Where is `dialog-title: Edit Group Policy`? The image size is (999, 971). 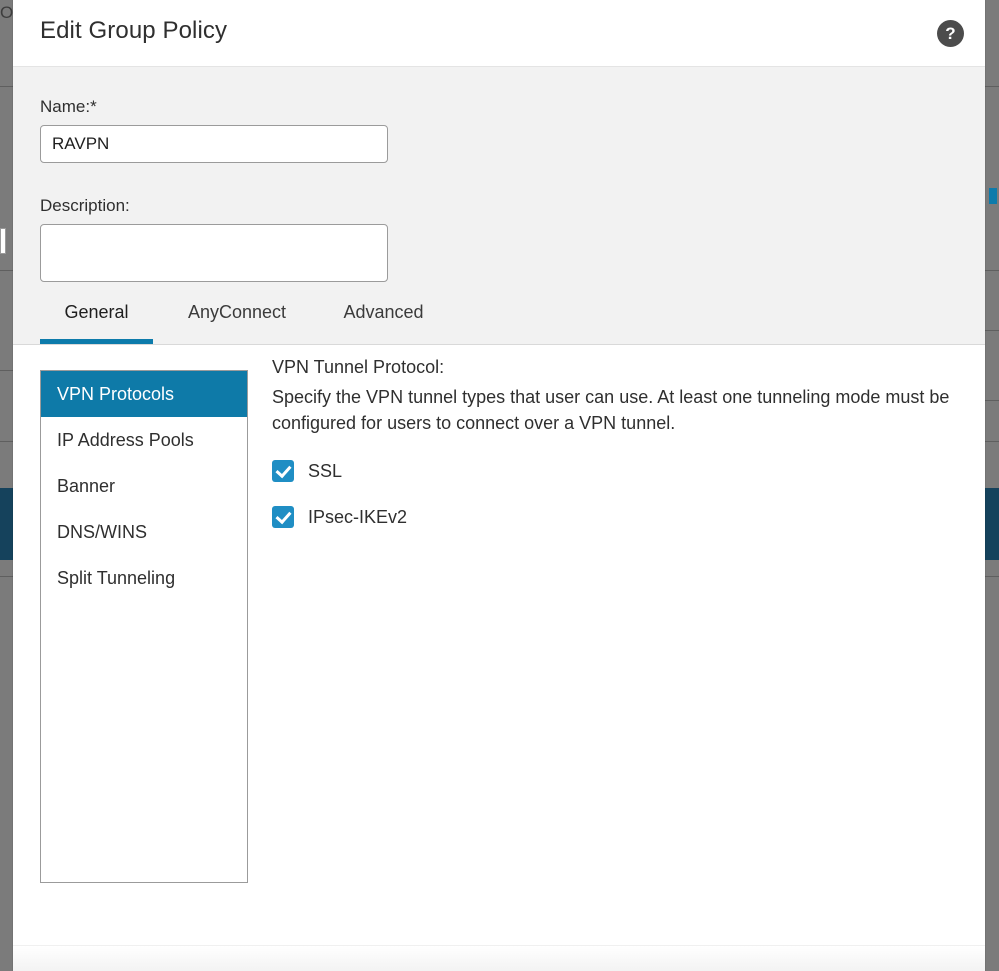
dialog-title: Edit Group Policy is located at coordinates (134, 30).